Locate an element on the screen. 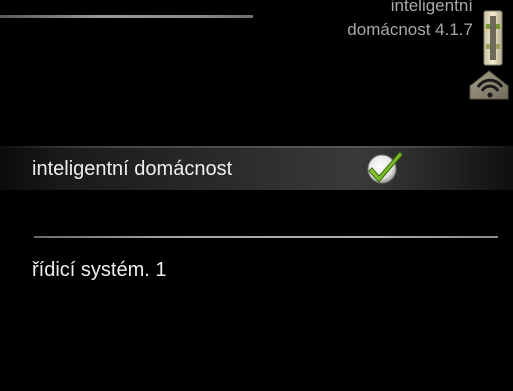  wifi-house-icon is located at coordinates (489, 85).